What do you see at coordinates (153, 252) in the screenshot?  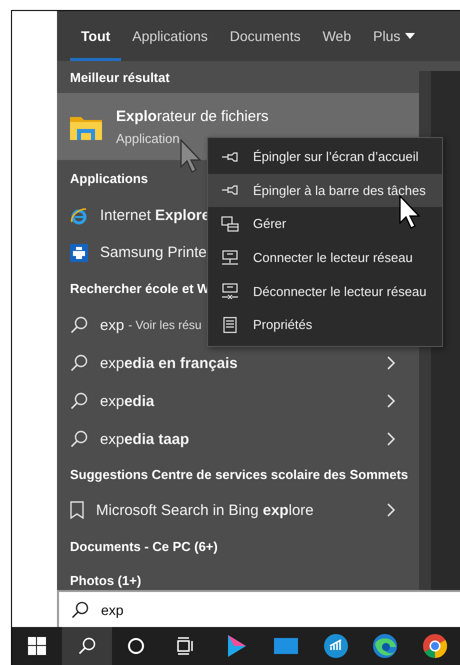 I see `result-text: Samsung Printe` at bounding box center [153, 252].